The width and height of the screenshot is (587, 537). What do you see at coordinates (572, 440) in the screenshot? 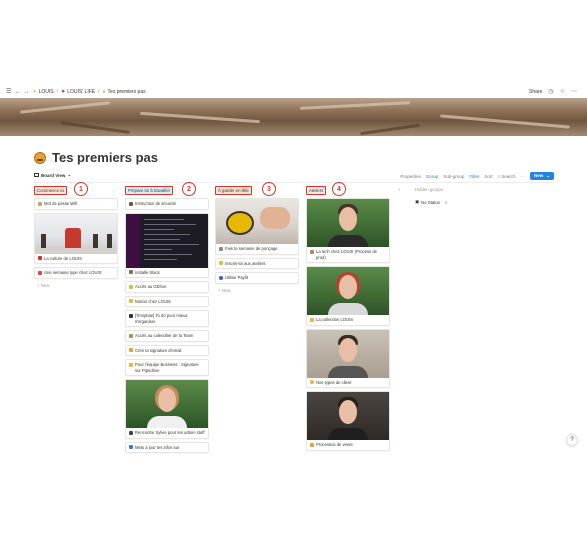
I see `help-button: ?` at bounding box center [572, 440].